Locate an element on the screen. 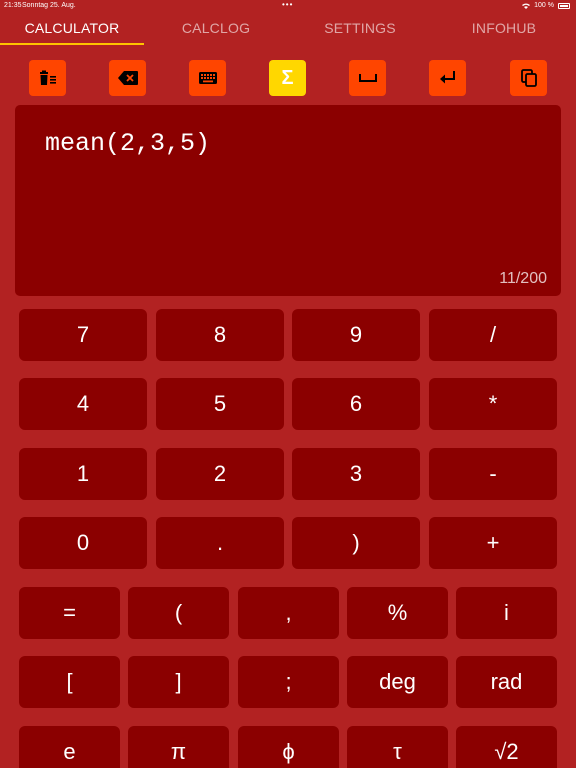 The width and height of the screenshot is (576, 768). multitasking-dots-icon: ••• is located at coordinates (287, 4).